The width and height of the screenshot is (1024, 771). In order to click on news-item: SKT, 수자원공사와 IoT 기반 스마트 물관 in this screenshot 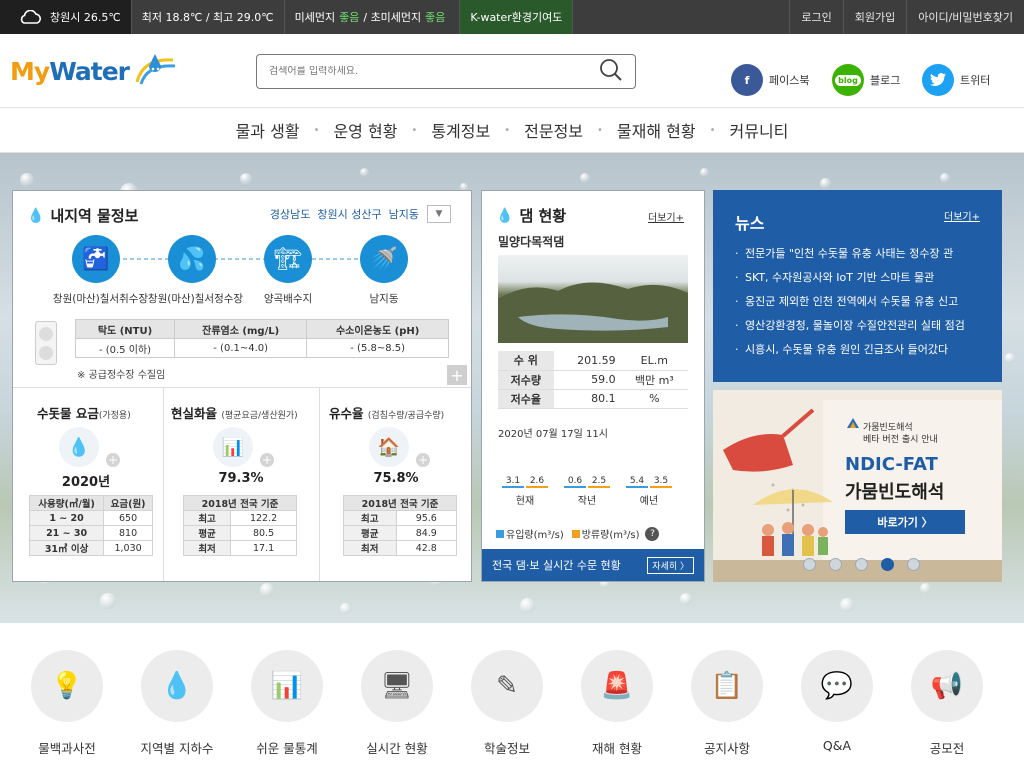, I will do `click(864, 278)`.